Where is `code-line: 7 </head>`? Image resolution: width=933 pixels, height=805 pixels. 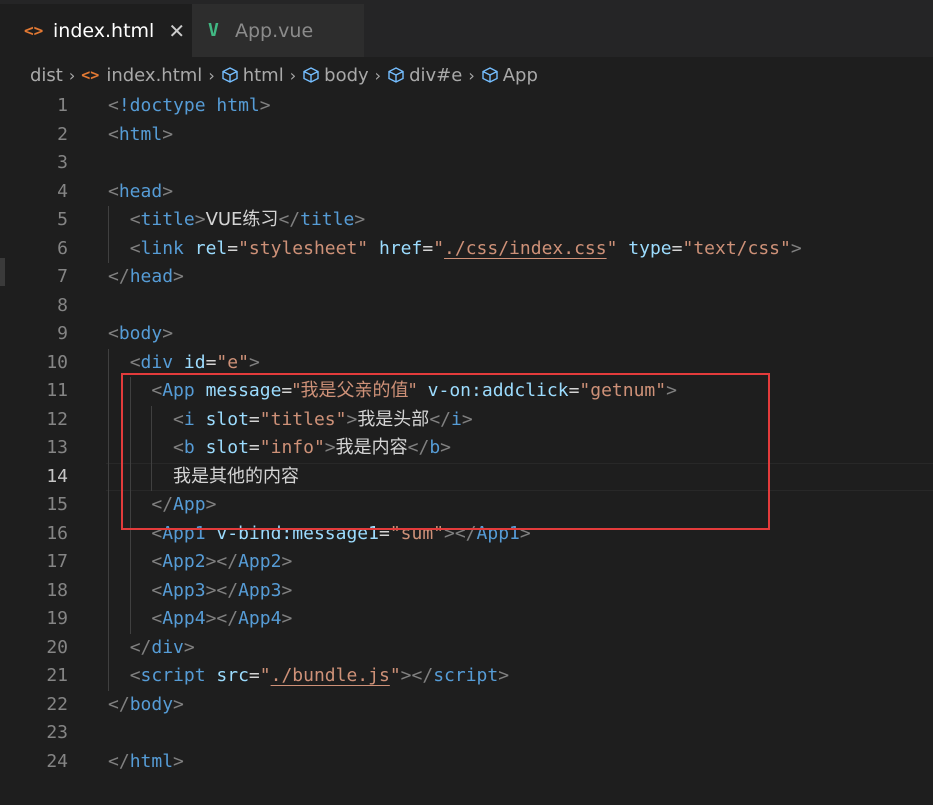 code-line: 7 </head> is located at coordinates (466, 277).